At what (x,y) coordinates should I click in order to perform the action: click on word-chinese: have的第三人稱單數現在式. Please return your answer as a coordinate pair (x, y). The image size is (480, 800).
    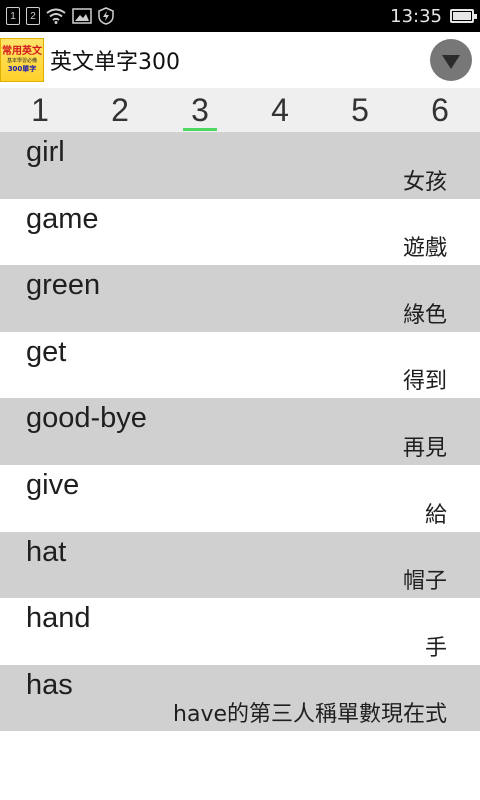
    Looking at the image, I should click on (310, 715).